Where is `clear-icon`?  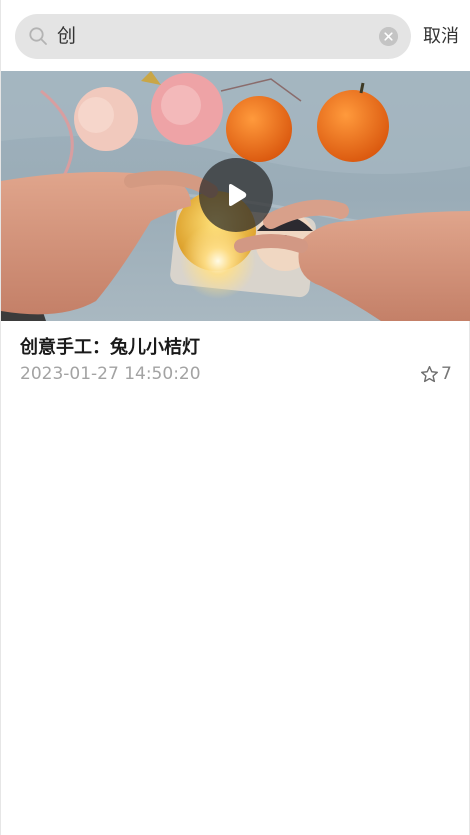
clear-icon is located at coordinates (388, 36).